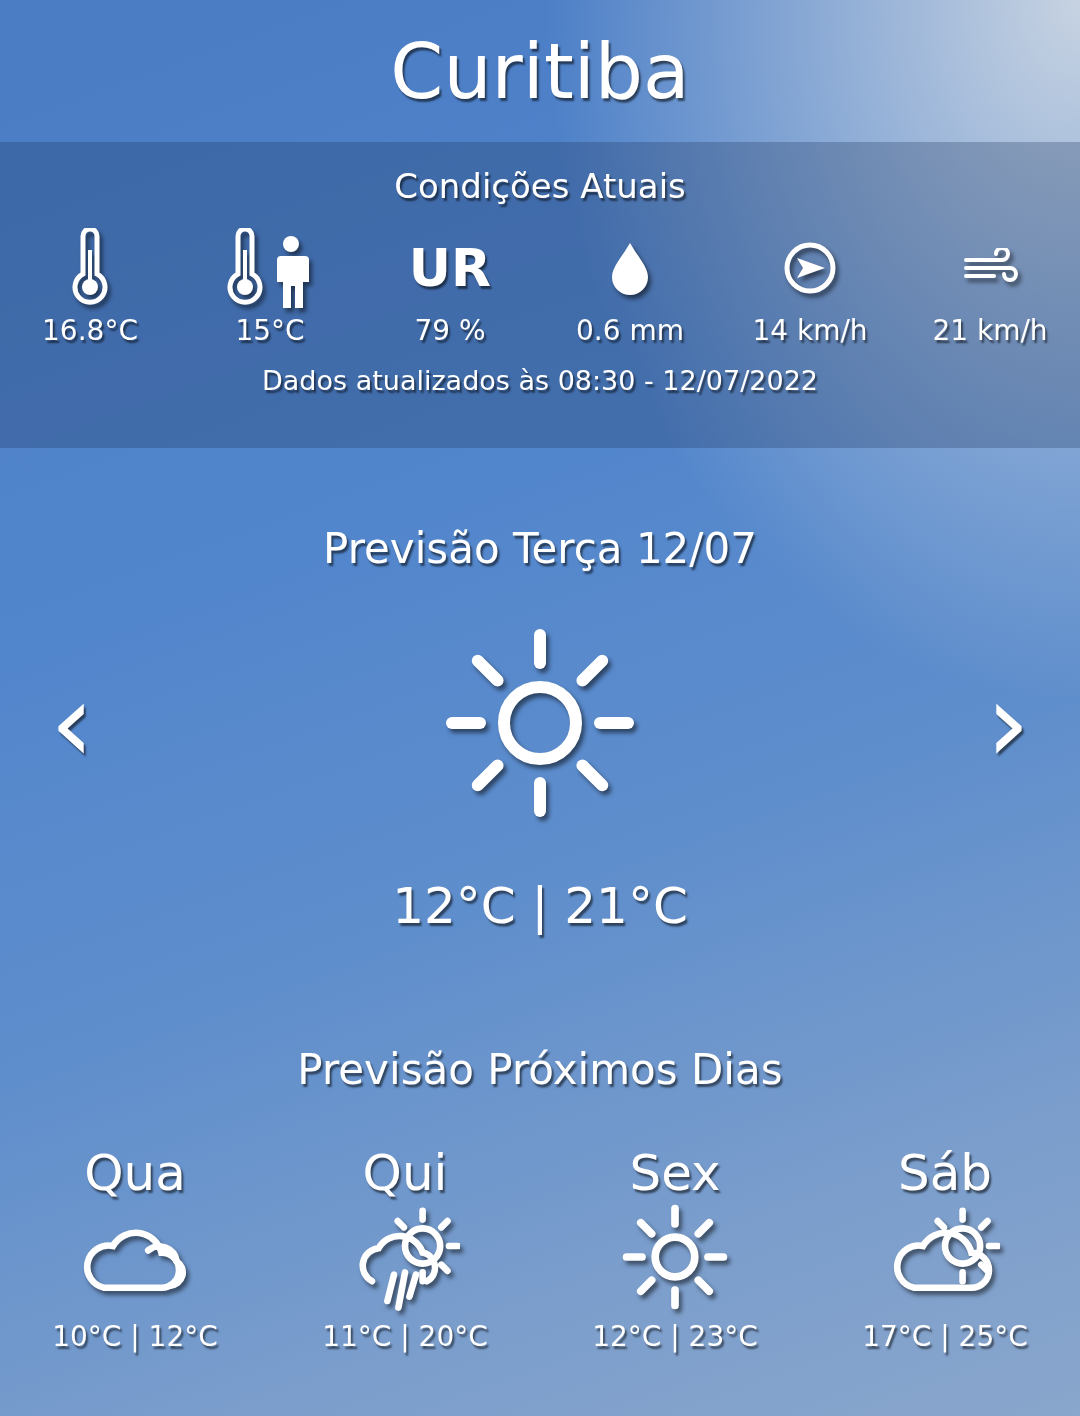 This screenshot has height=1416, width=1080. I want to click on temperature-range: 10°C | 12°C, so click(135, 1336).